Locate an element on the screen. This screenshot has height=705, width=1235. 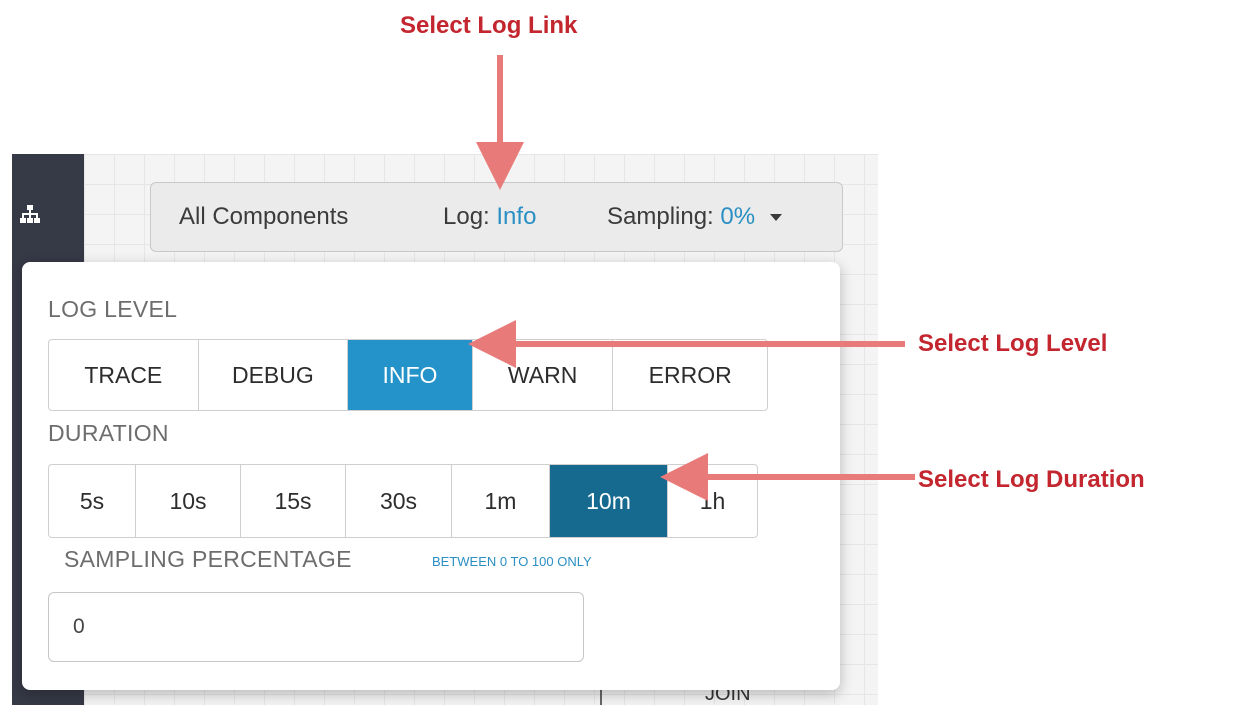
log-level-info-button: INFO is located at coordinates (410, 375).